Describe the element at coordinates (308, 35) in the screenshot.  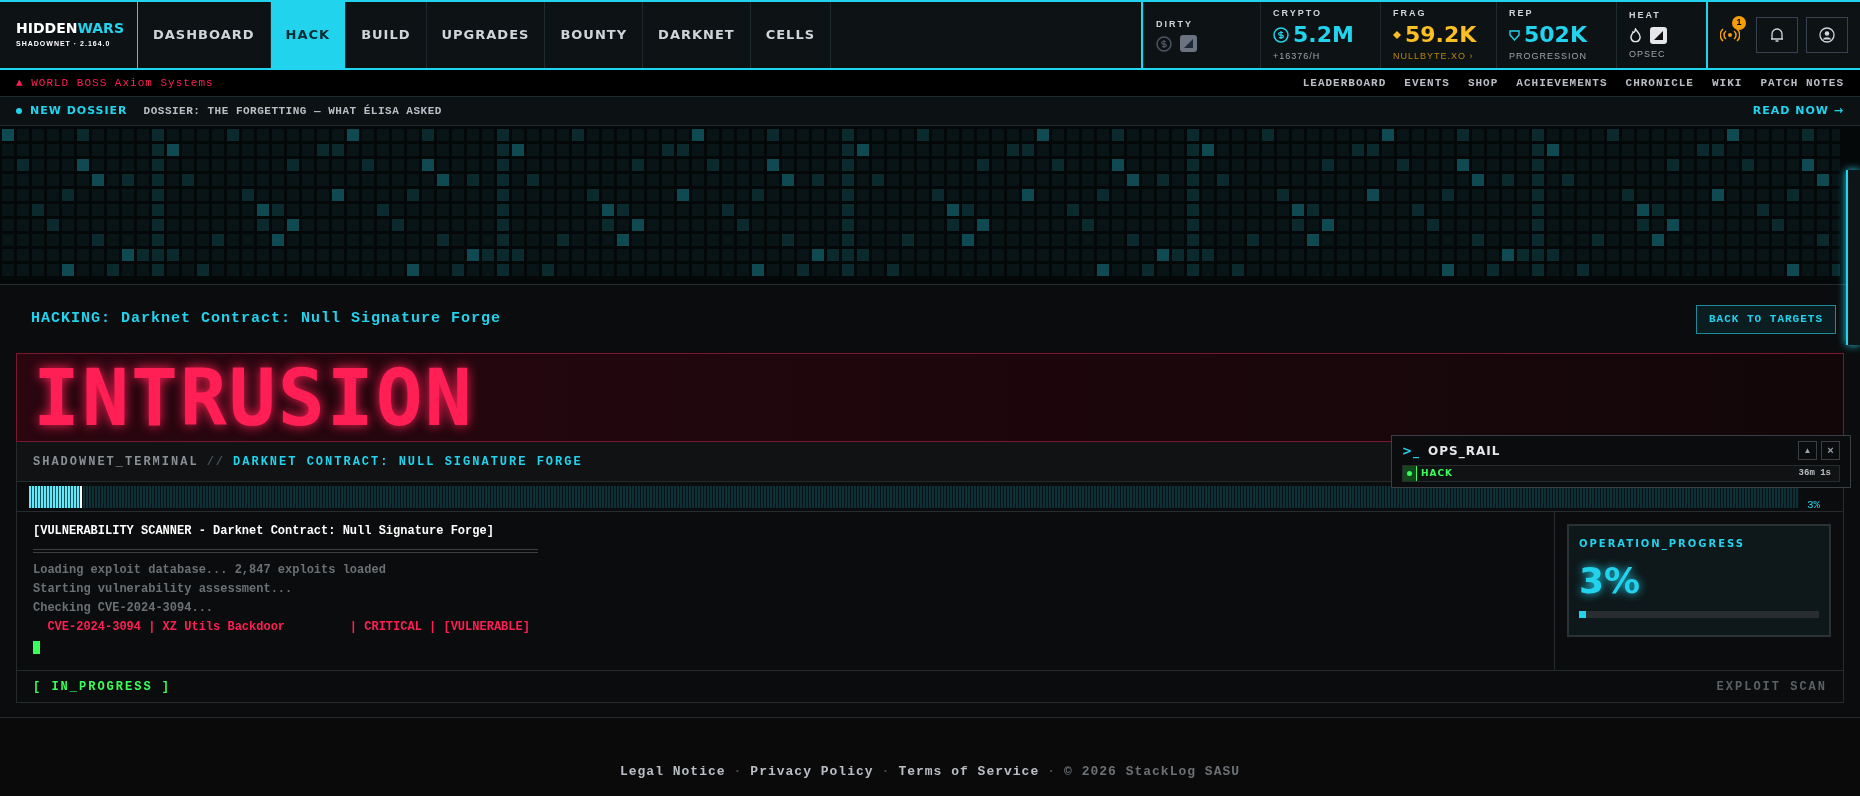
I see `nav-tab: HACK` at that location.